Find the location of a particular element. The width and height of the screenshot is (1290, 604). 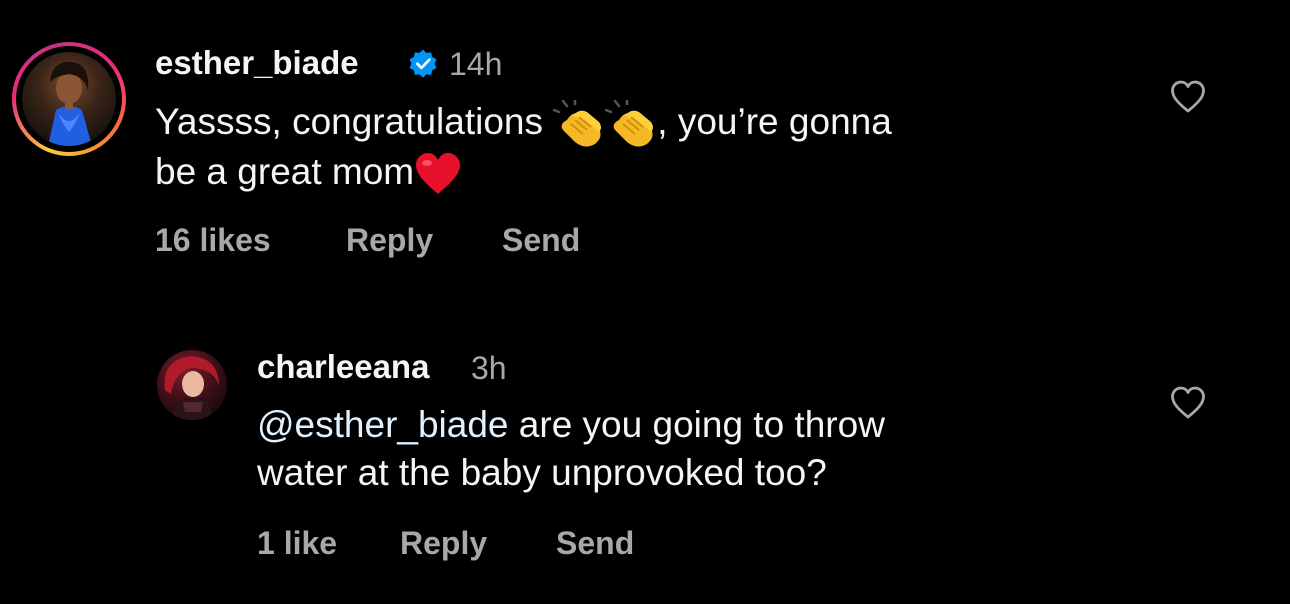

comment-text-part: Yassss, congratulations is located at coordinates (349, 121).